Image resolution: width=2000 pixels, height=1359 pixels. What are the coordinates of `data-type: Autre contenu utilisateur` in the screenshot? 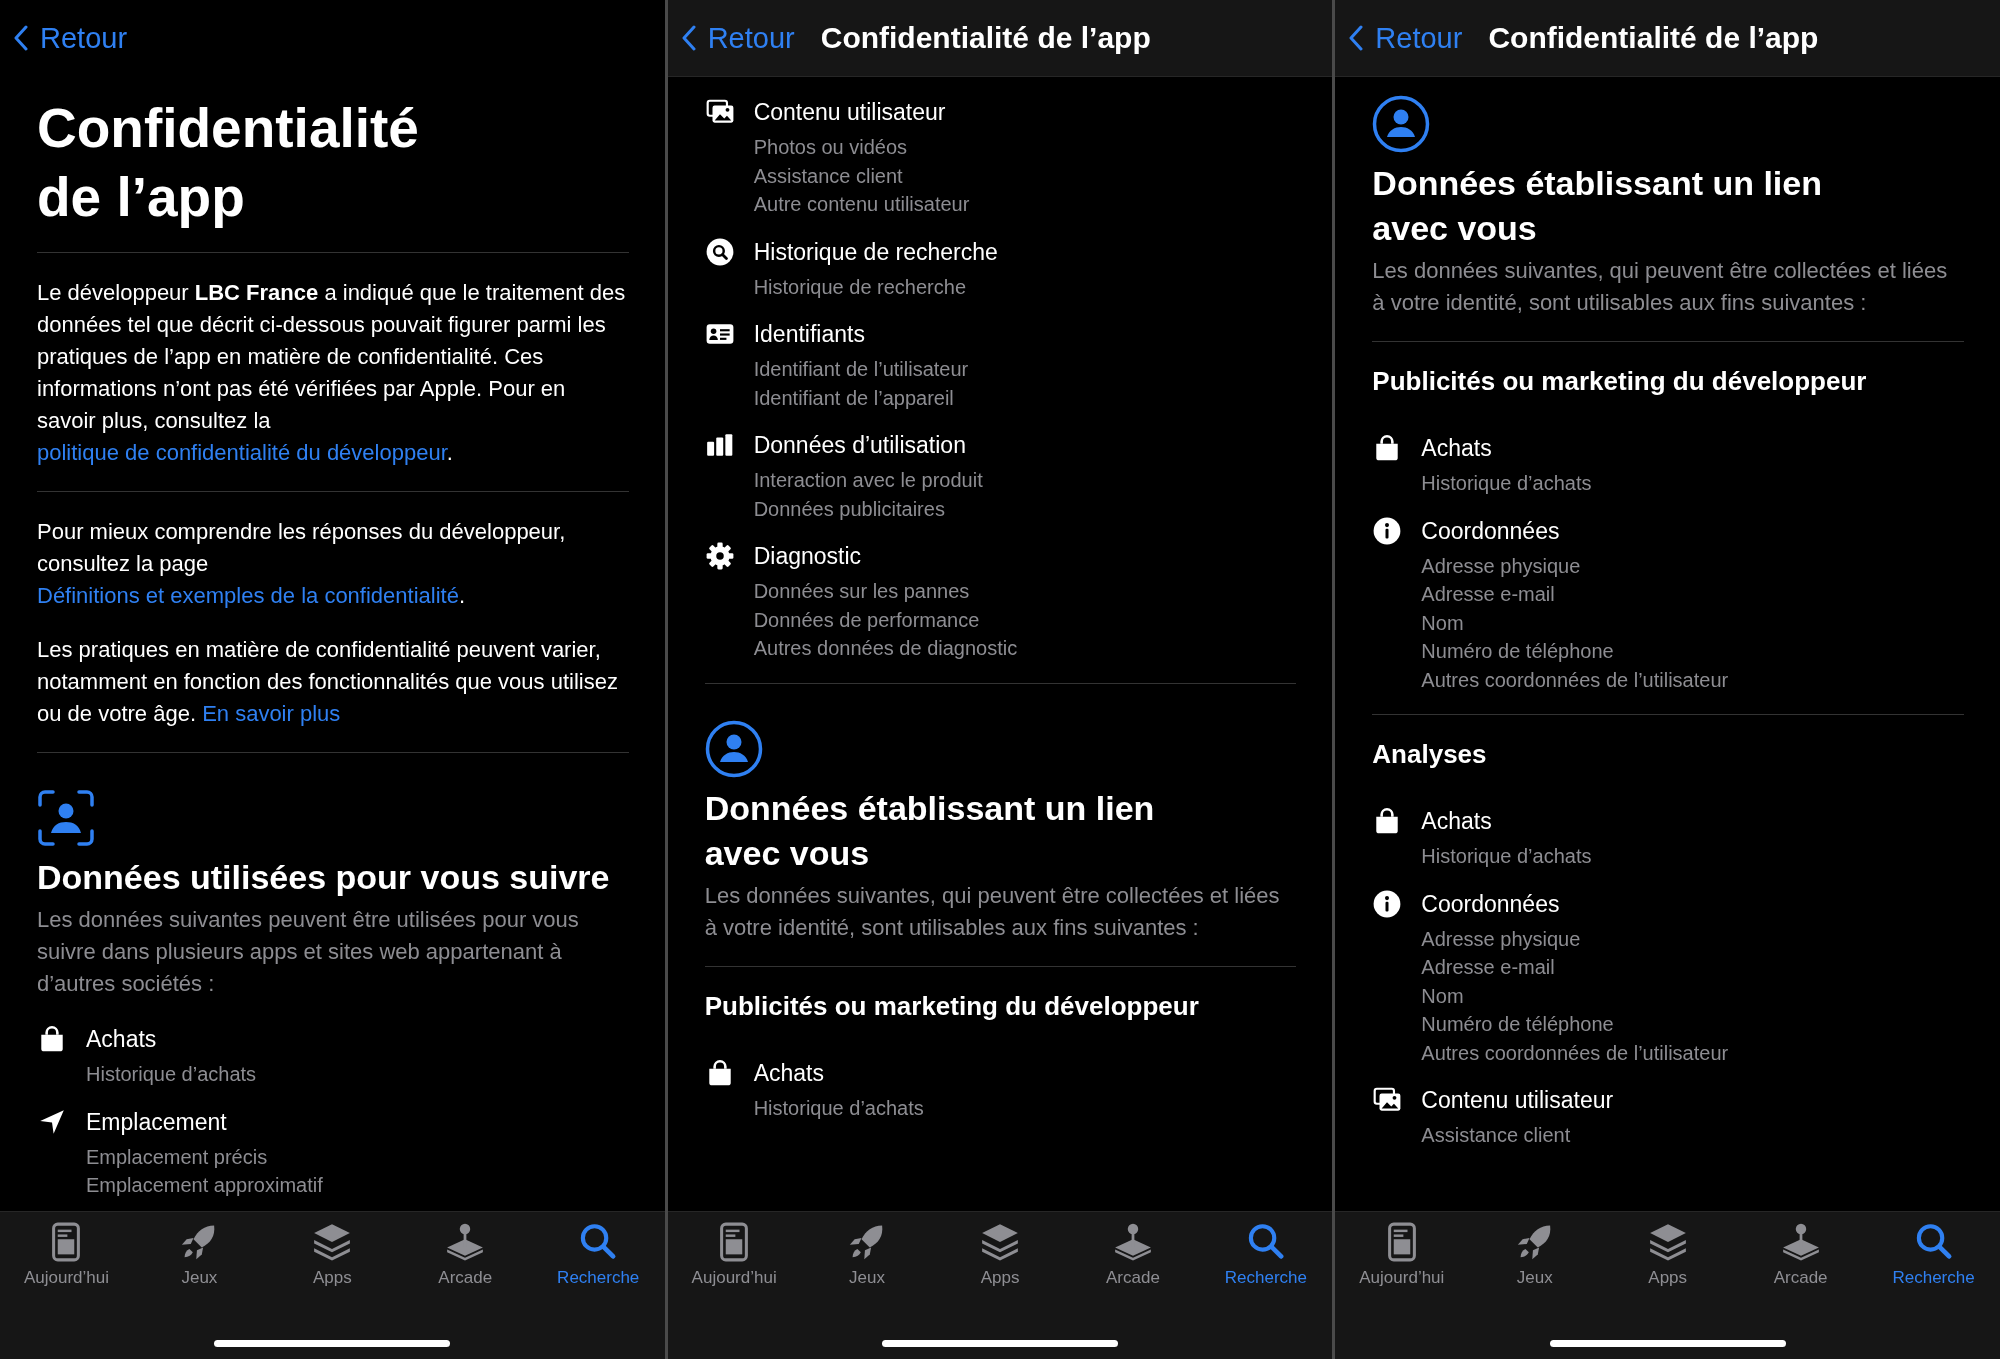 It's located at (861, 204).